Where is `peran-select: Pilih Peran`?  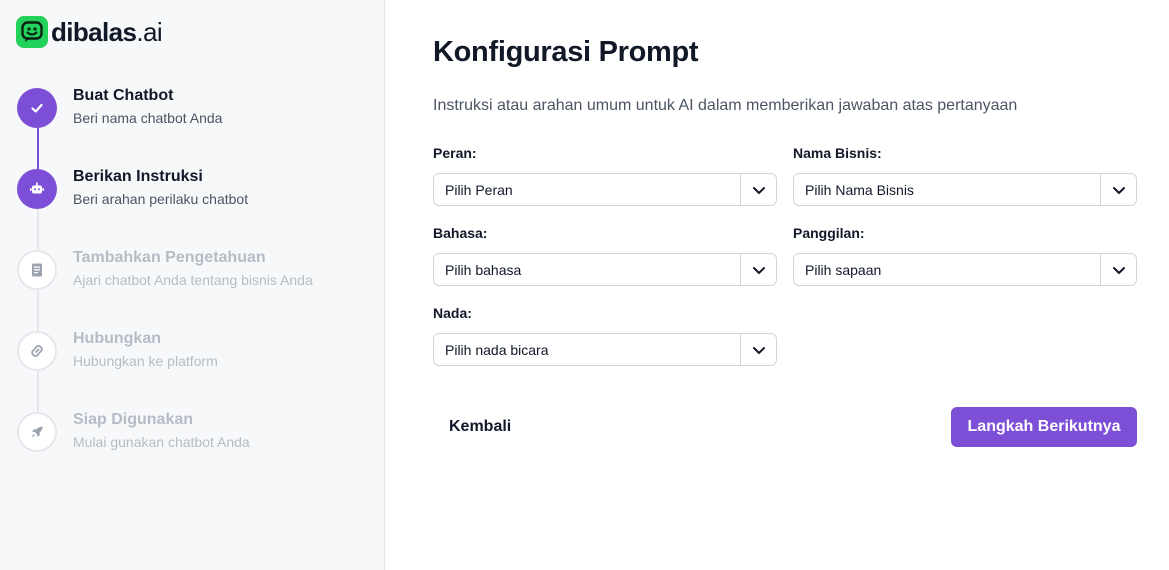 peran-select: Pilih Peran is located at coordinates (605, 189).